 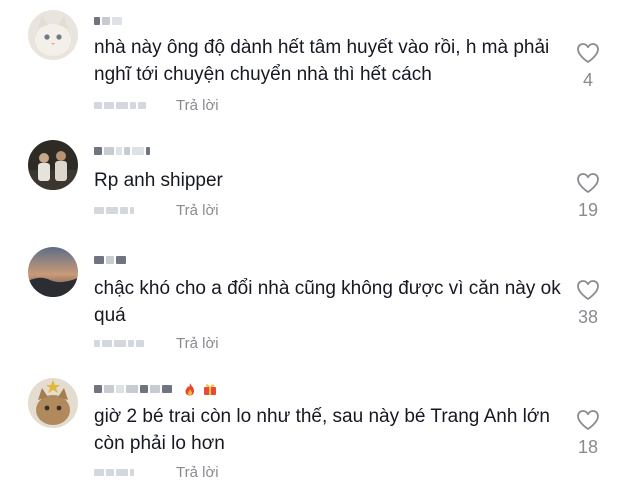 I want to click on fire-emoji-icon, so click(x=189, y=389).